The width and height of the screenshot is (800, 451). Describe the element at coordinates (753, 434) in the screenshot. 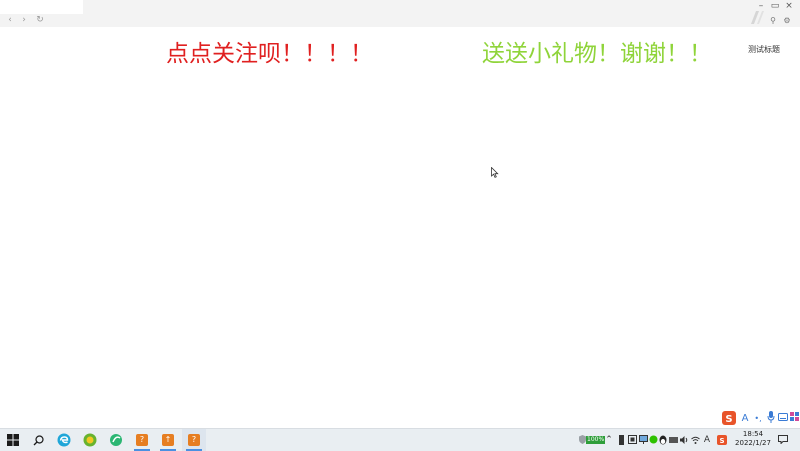

I see `clock-time: 18:54` at that location.